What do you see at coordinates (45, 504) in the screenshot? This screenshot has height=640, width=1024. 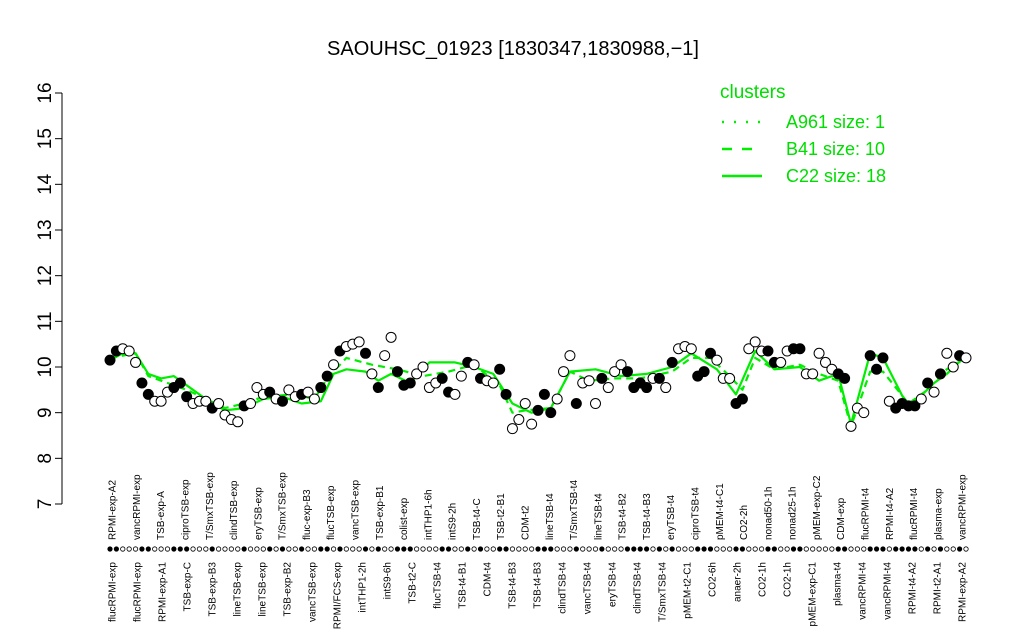 I see `y-tick-label: 7` at bounding box center [45, 504].